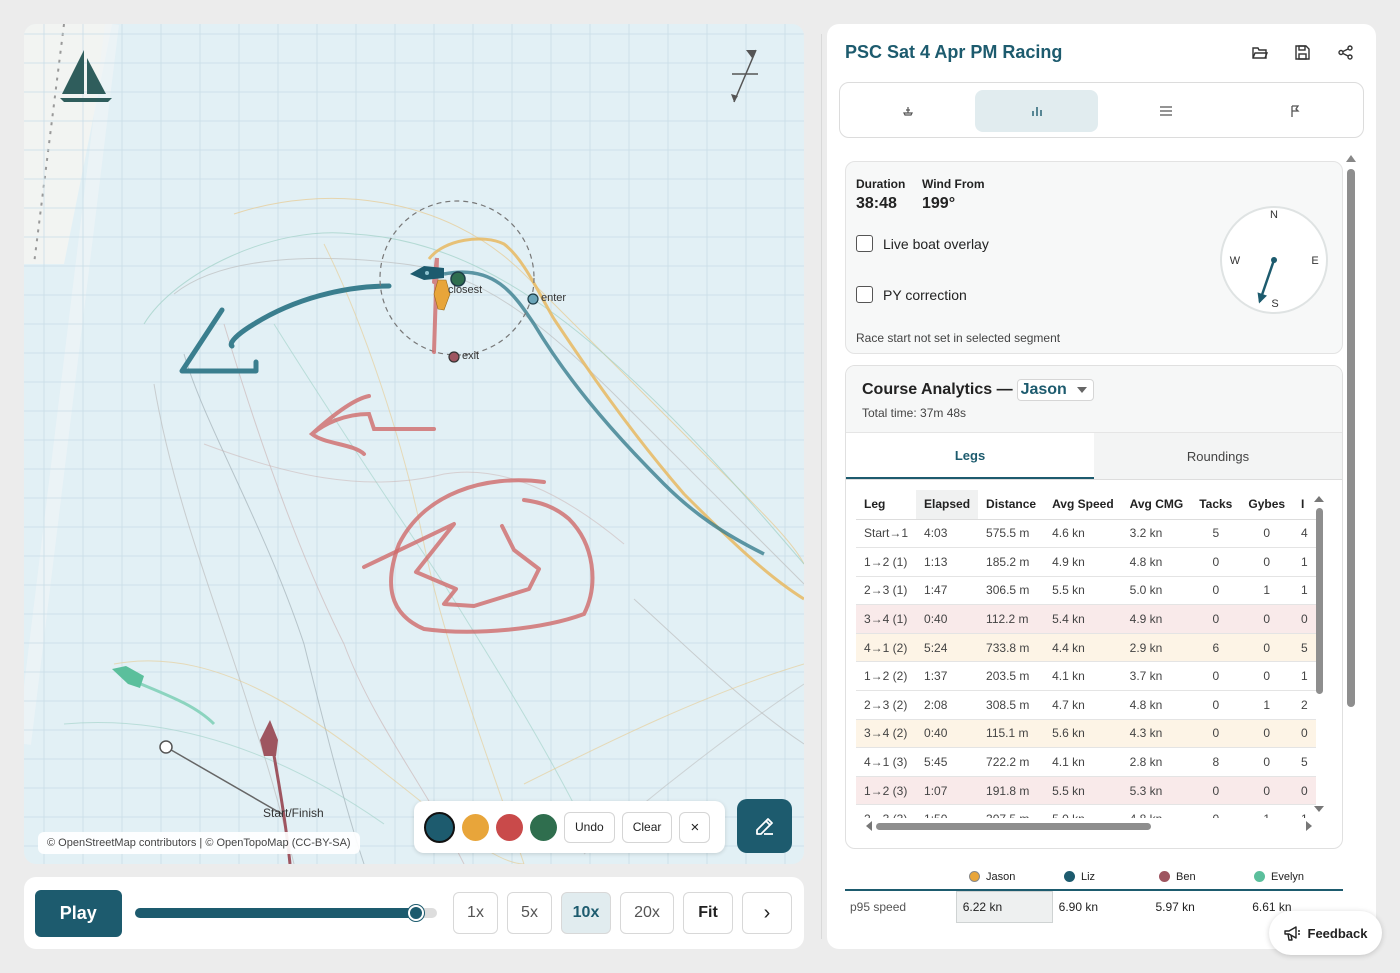  What do you see at coordinates (1086, 734) in the screenshot?
I see `legs-table-row: 3→4 (2) 0:40 115.1 m 5.6 kn 4.3 kn 0 0 0` at bounding box center [1086, 734].